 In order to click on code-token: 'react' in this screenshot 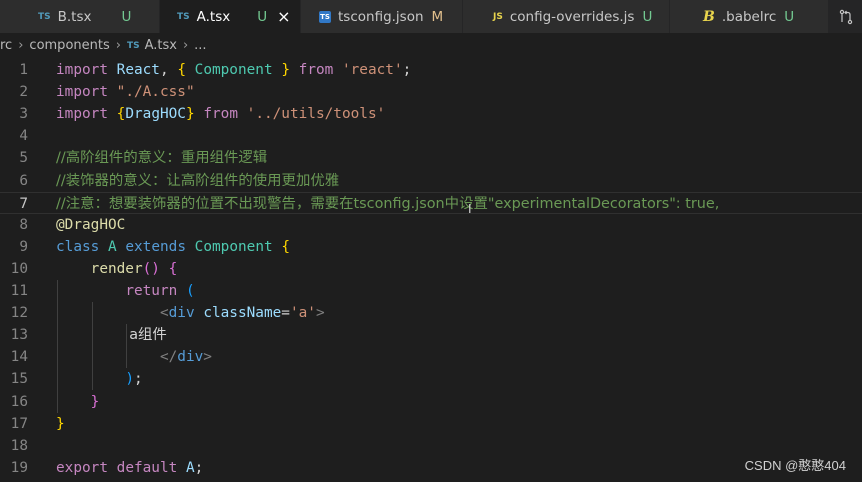, I will do `click(372, 70)`.